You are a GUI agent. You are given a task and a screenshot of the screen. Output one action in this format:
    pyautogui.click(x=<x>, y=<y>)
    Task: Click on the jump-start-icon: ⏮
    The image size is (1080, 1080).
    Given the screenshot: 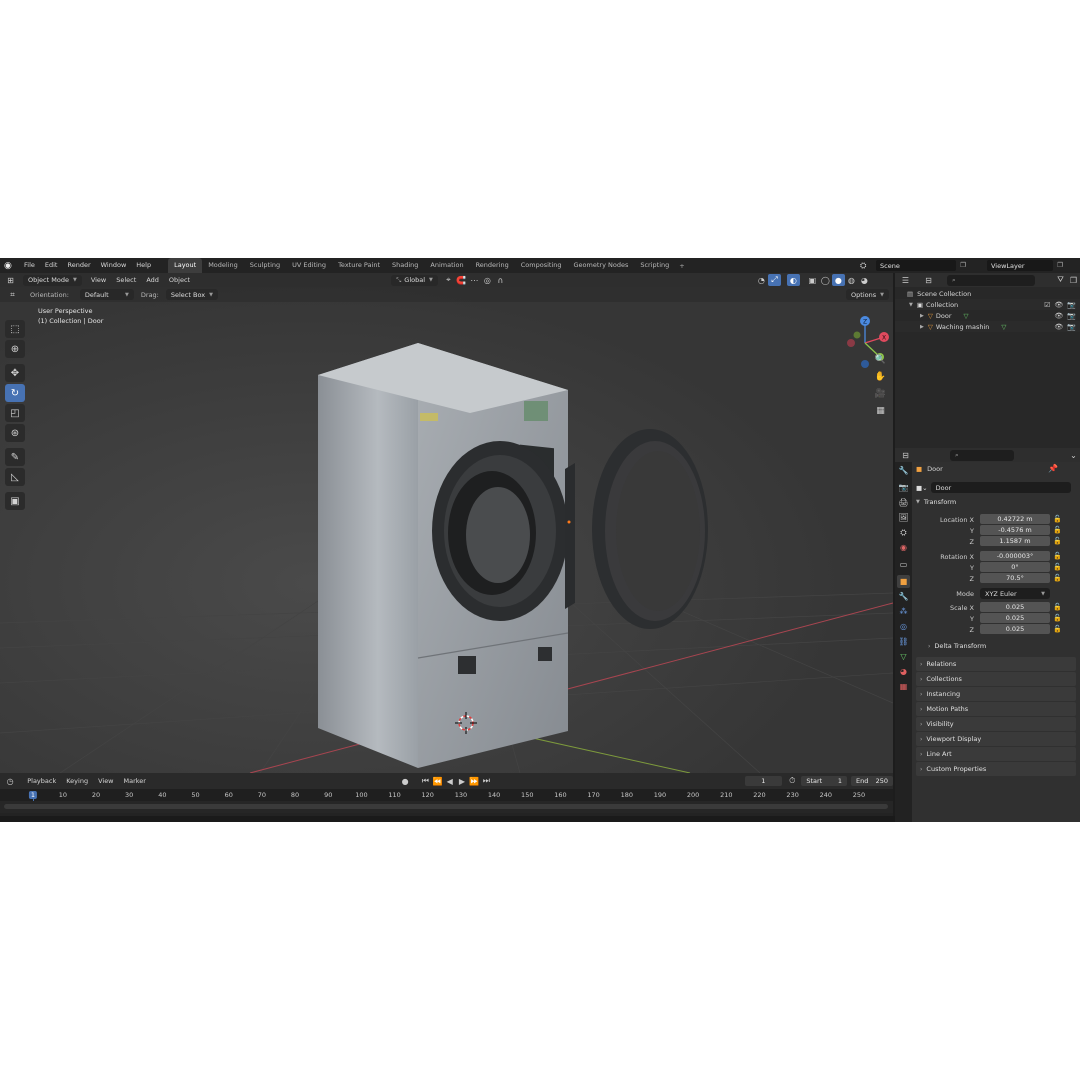 What is the action you would take?
    pyautogui.click(x=425, y=781)
    